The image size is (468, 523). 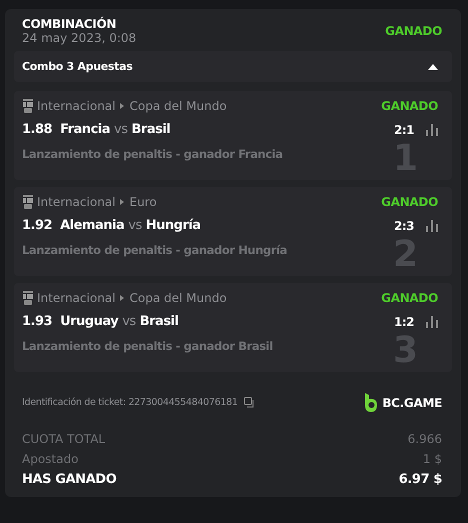 I want to click on combo-label: Combo 3 Apuestas, so click(x=77, y=66).